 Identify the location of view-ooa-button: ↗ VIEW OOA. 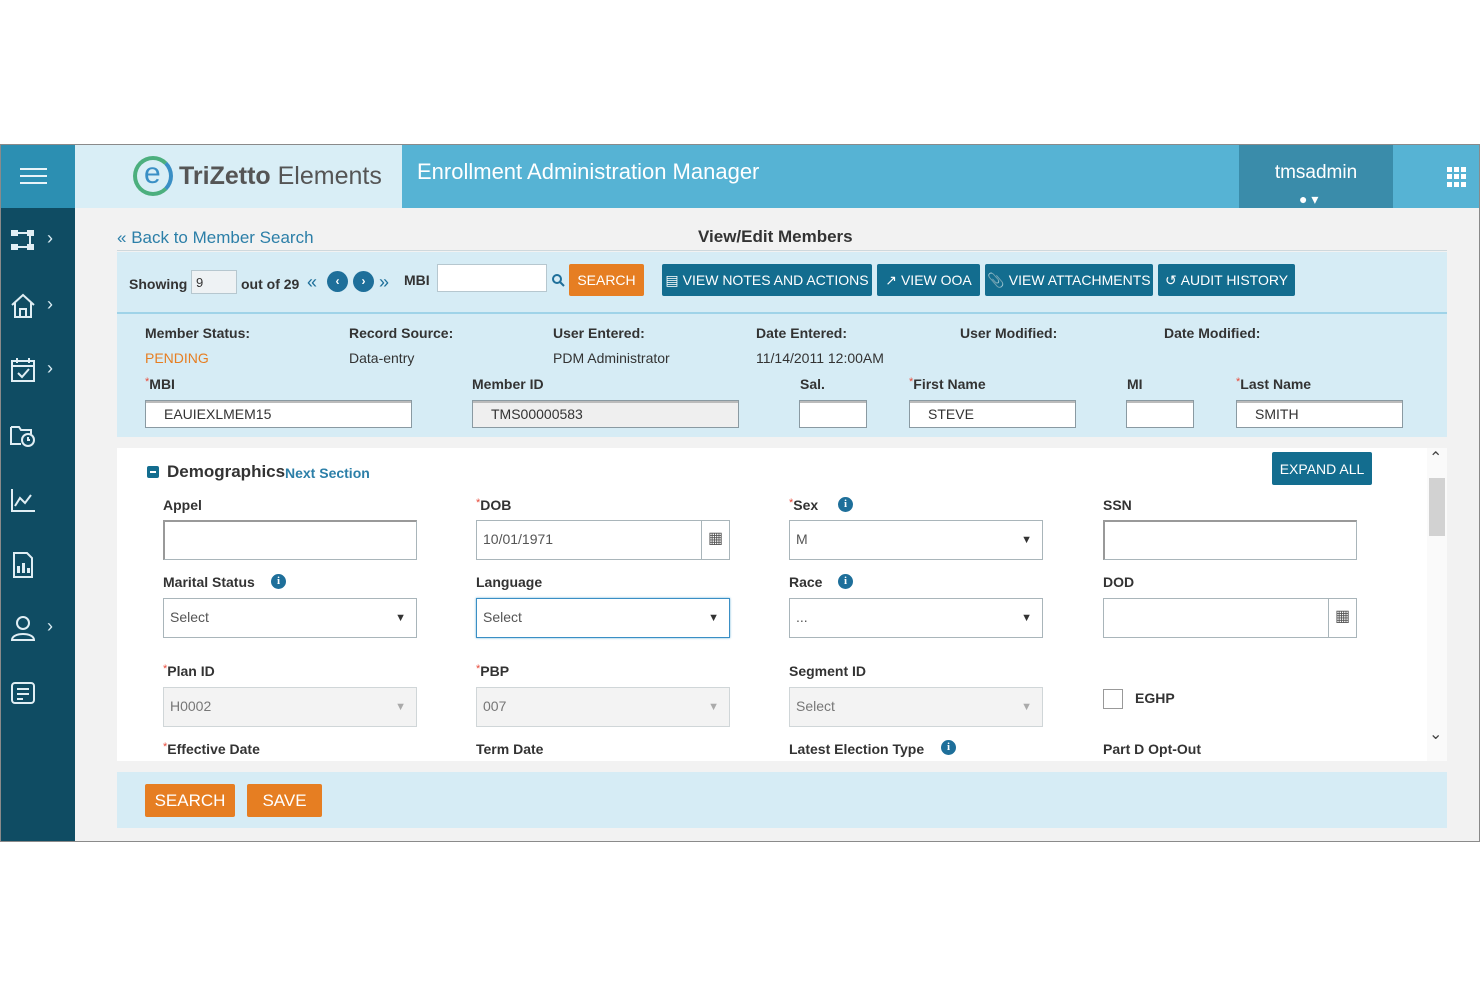
(928, 280).